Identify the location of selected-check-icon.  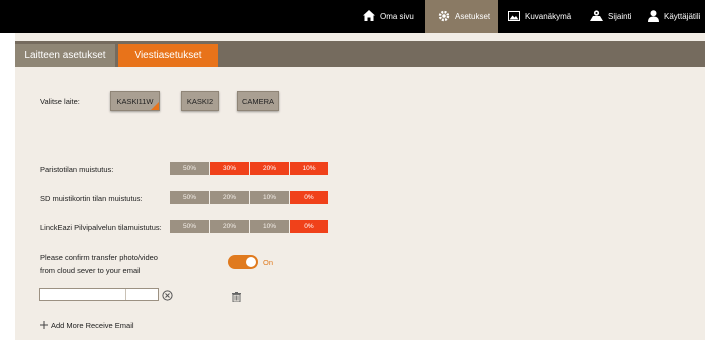
(155, 106).